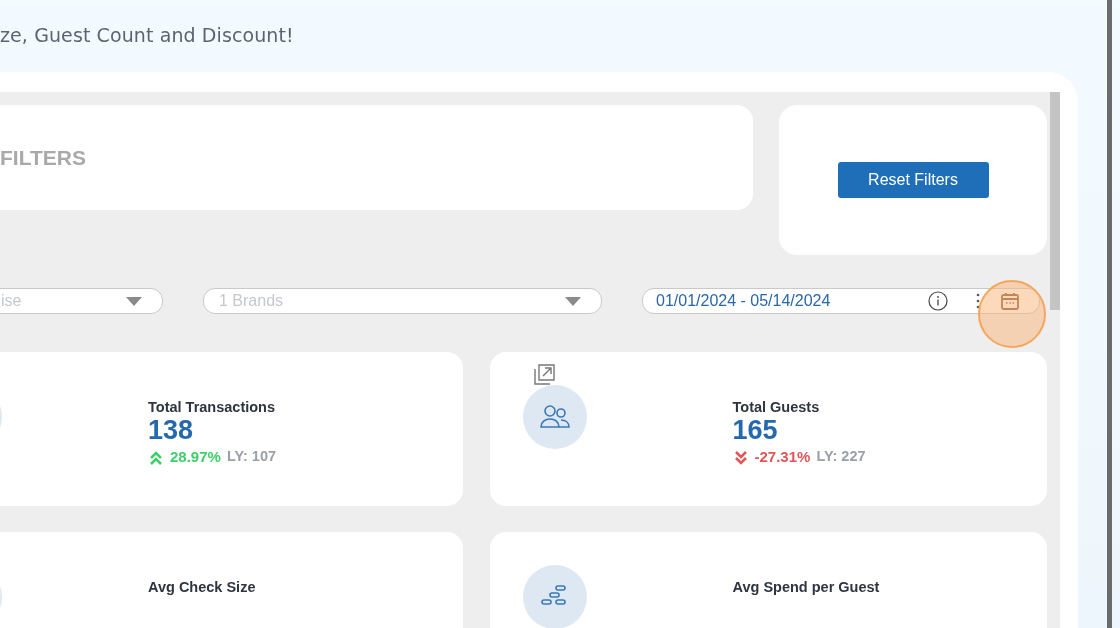 The width and height of the screenshot is (1120, 628). Describe the element at coordinates (202, 587) in the screenshot. I see `metric-title: Avg Check Size` at that location.